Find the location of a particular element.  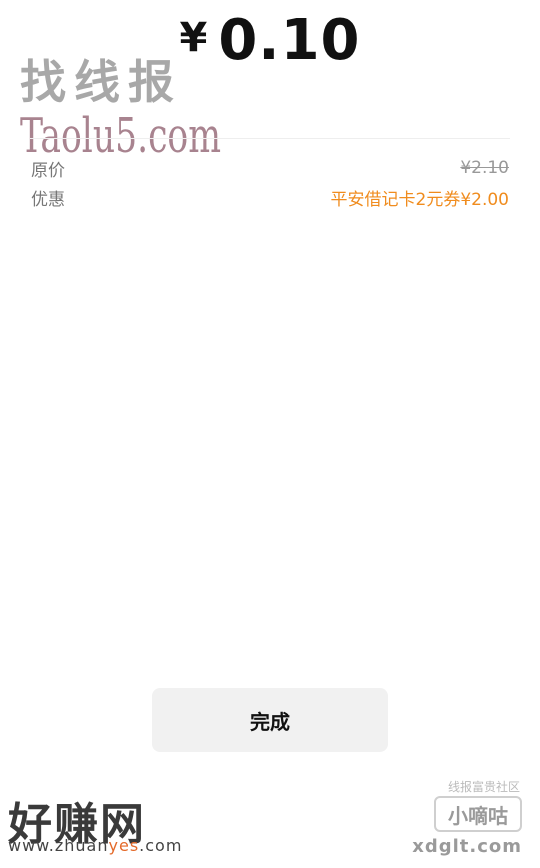

original-price-value: ¥2.10 is located at coordinates (484, 168).